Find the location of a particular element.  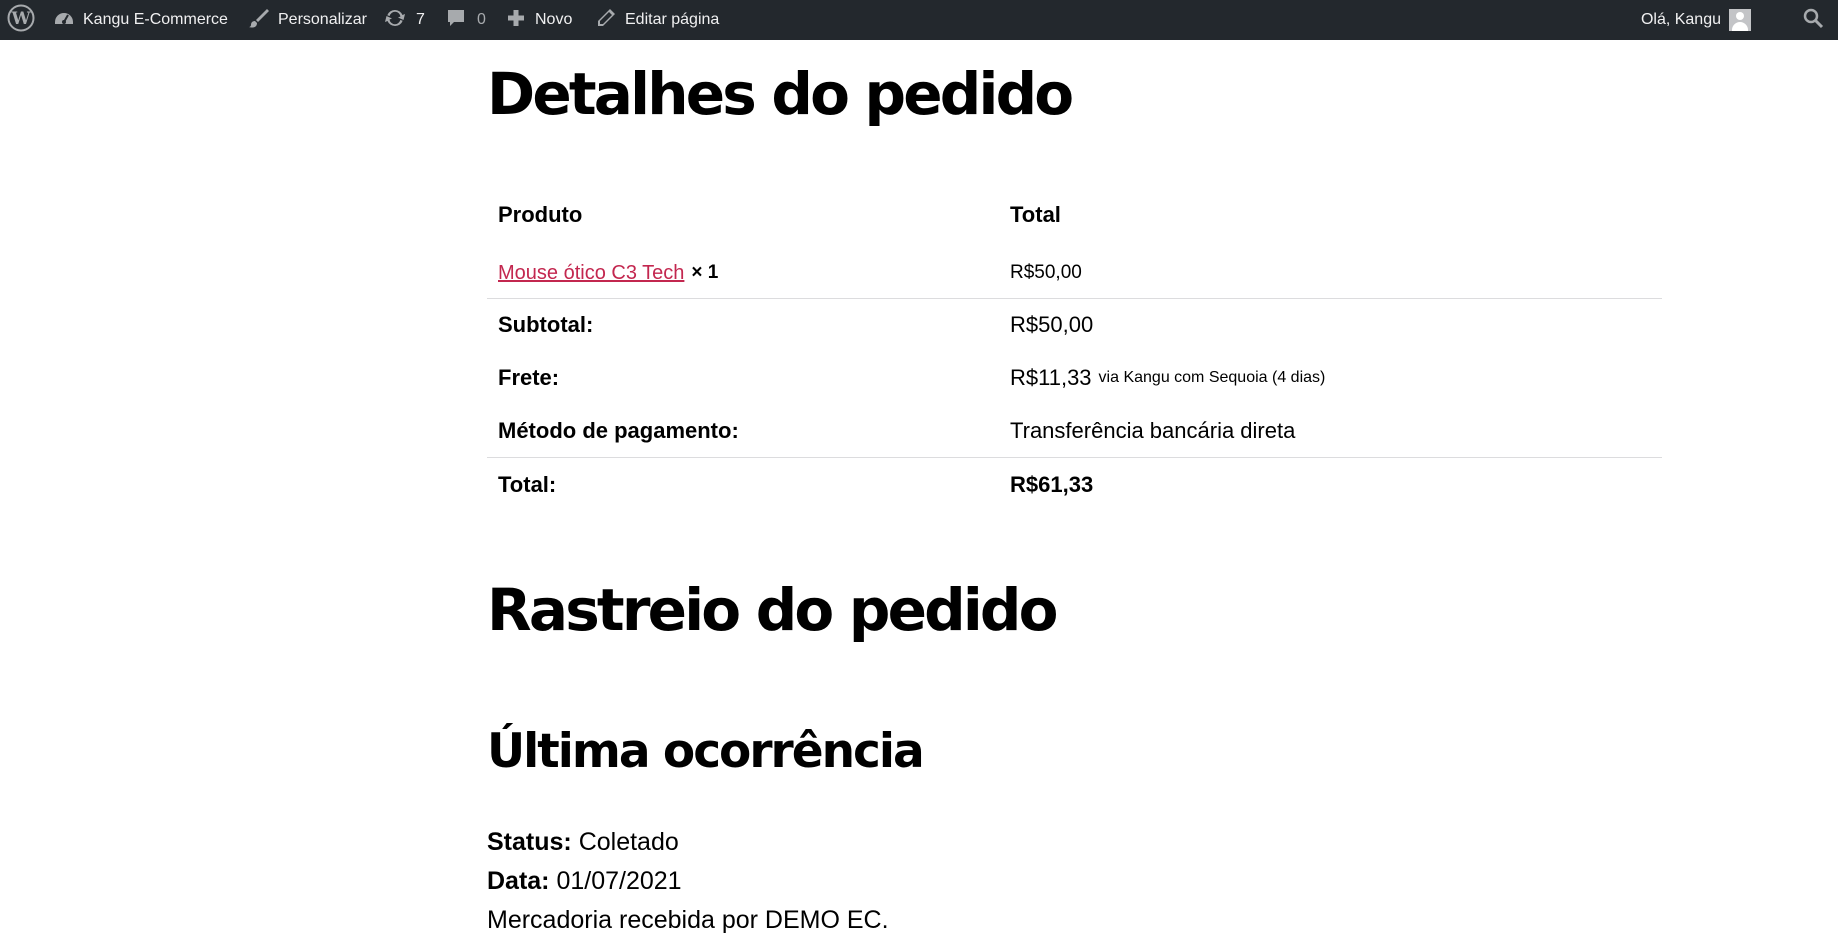

payment-value: Transferência bancária direta is located at coordinates (1153, 430).